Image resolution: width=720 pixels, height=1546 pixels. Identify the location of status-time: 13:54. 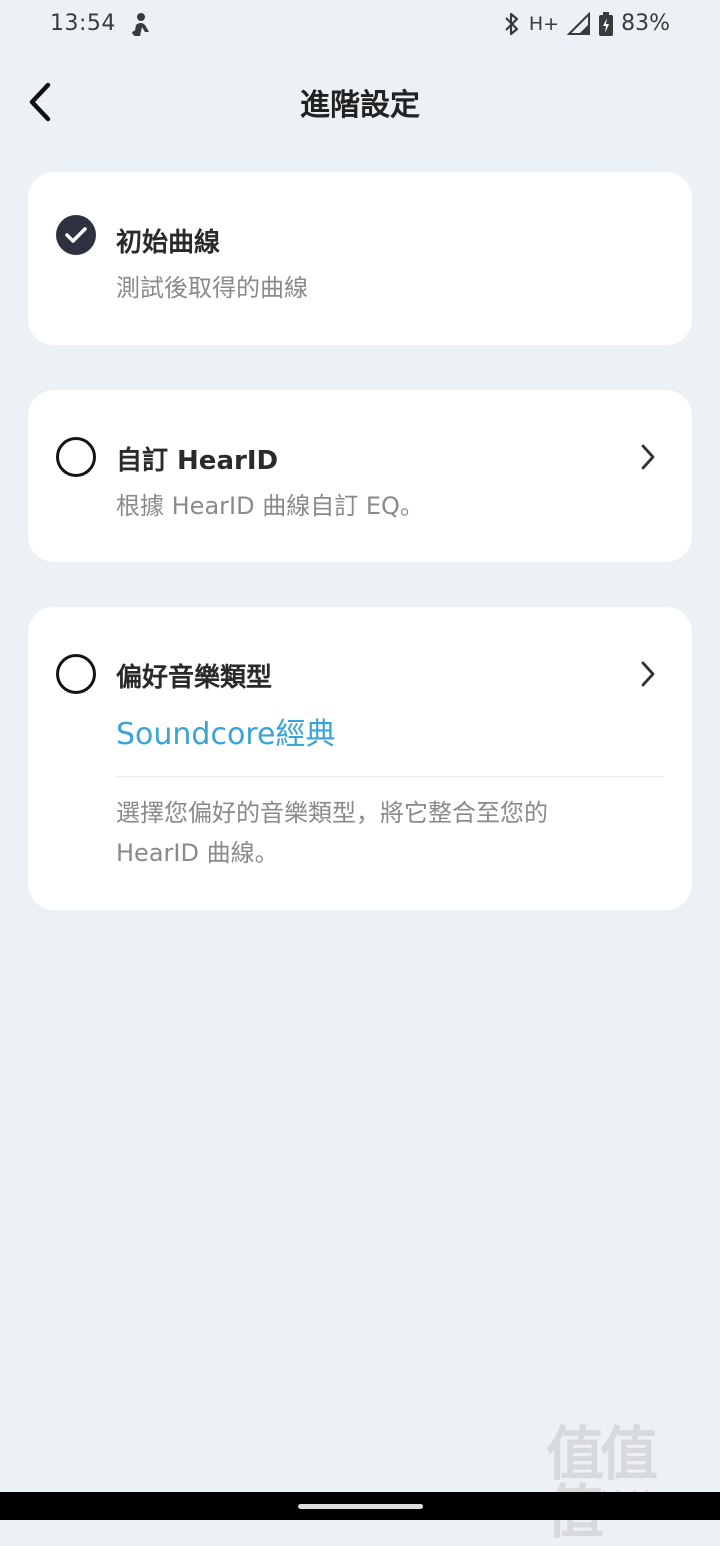
(83, 23).